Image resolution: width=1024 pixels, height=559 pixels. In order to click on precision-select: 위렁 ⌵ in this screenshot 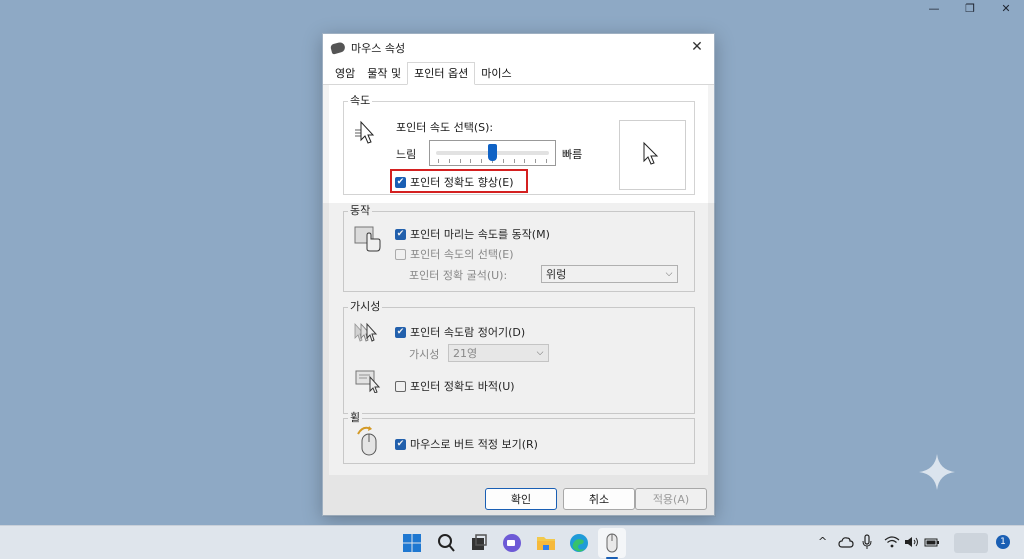, I will do `click(609, 274)`.